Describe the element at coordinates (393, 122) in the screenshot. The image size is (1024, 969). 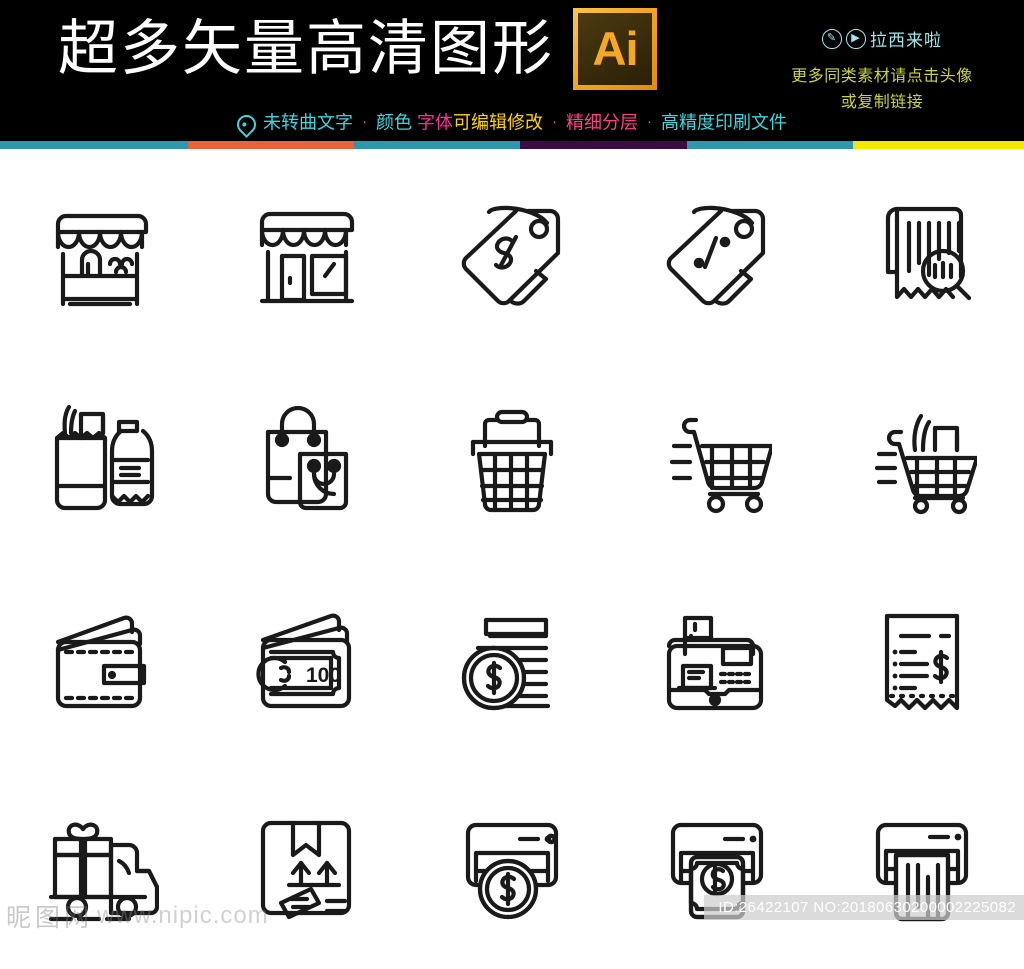
I see `feature-2: 颜色` at that location.